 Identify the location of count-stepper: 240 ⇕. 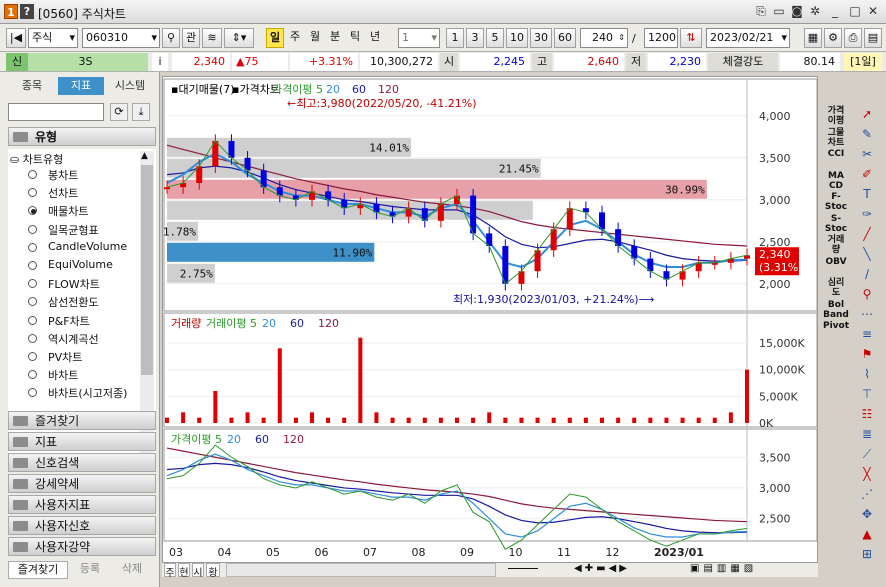
(604, 38).